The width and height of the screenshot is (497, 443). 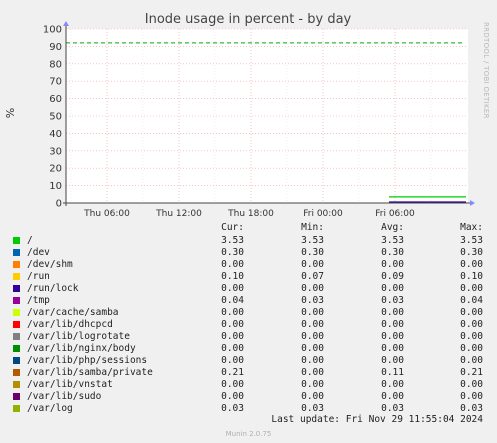 I want to click on legend-avg: 0.30, so click(x=392, y=252).